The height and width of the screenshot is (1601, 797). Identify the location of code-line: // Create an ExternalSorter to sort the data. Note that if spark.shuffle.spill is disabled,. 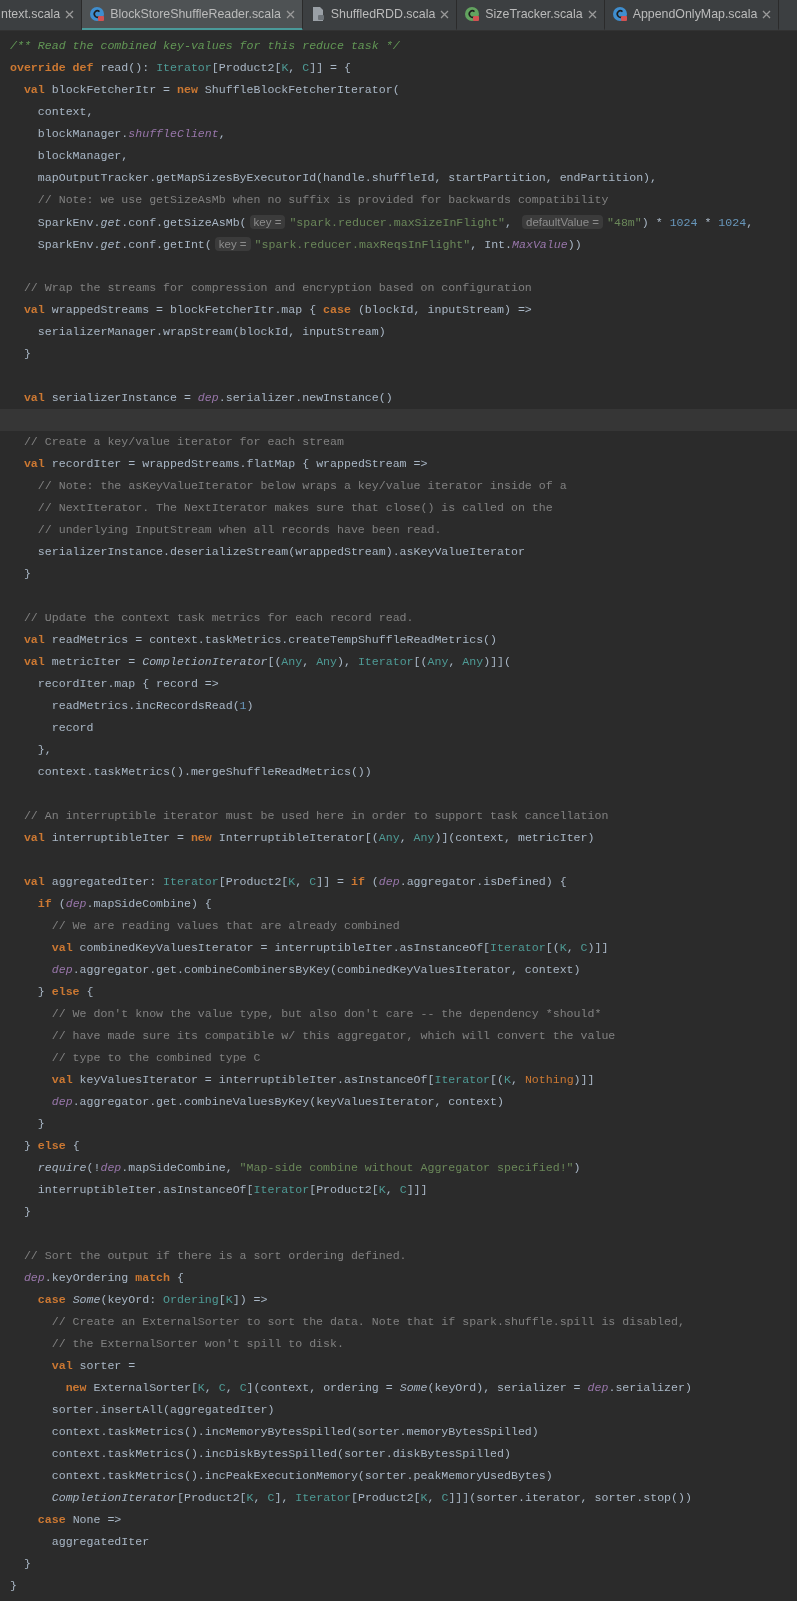
(368, 1322).